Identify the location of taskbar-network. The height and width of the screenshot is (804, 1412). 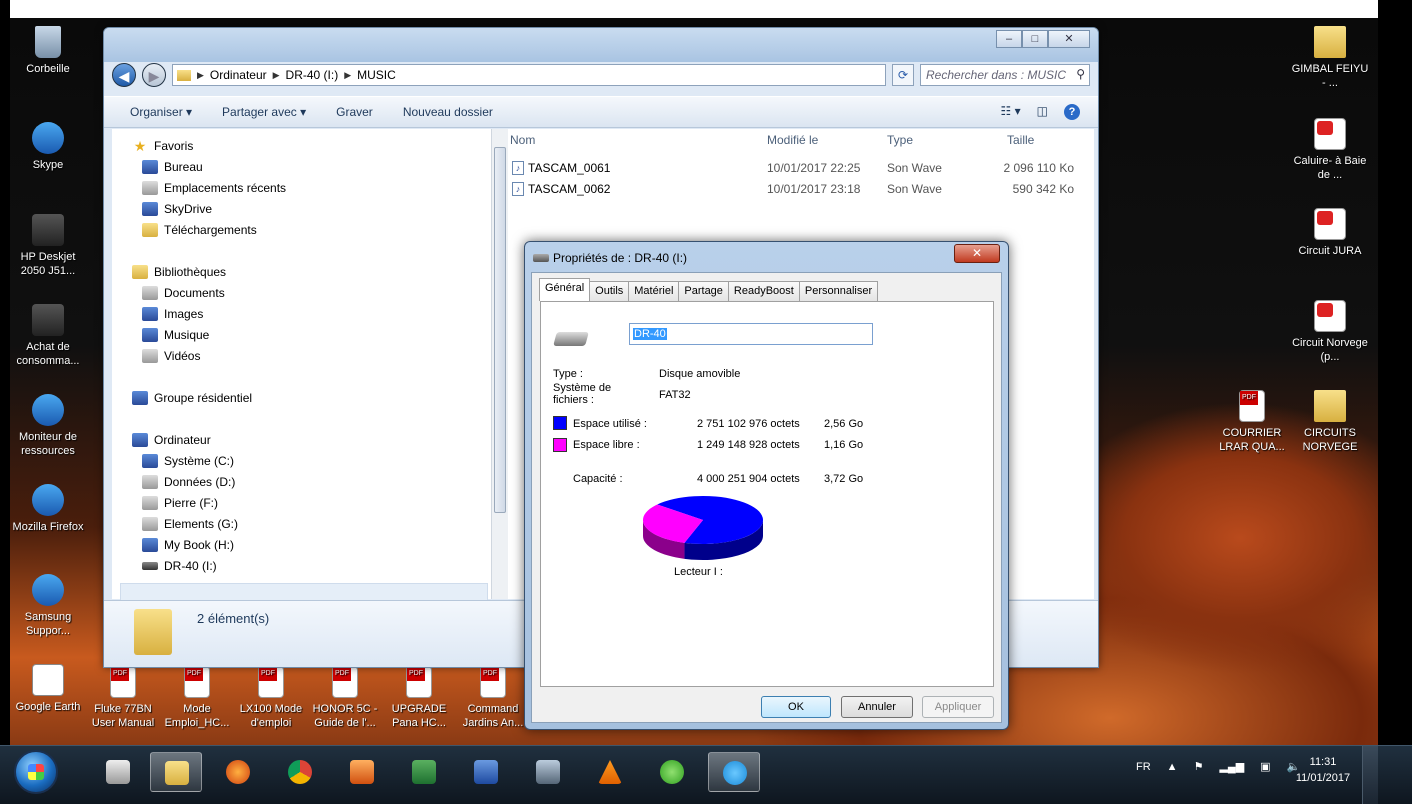
(548, 772).